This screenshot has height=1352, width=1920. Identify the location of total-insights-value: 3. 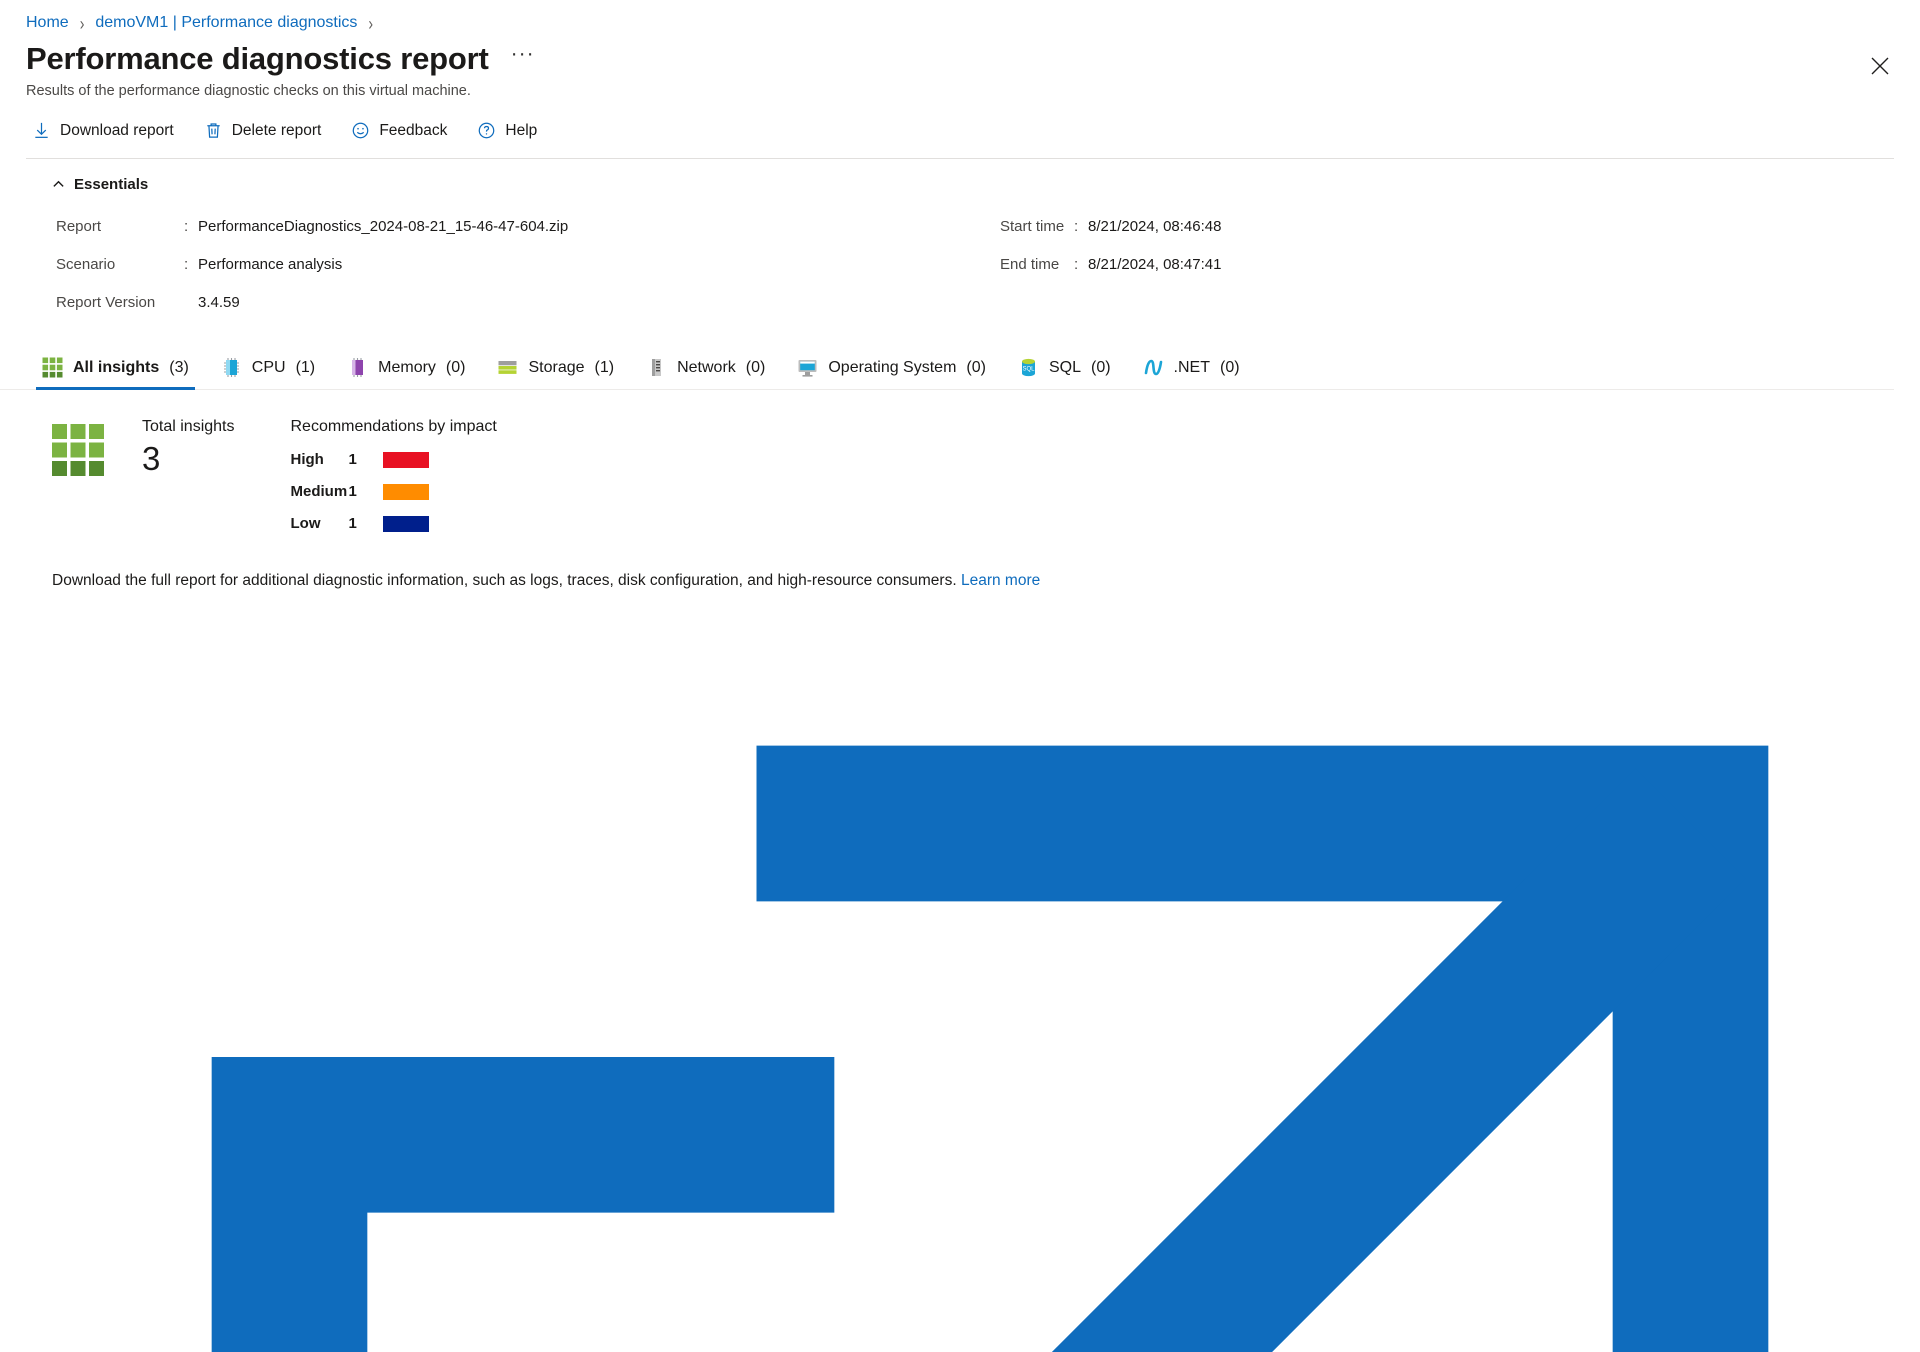
(151, 459).